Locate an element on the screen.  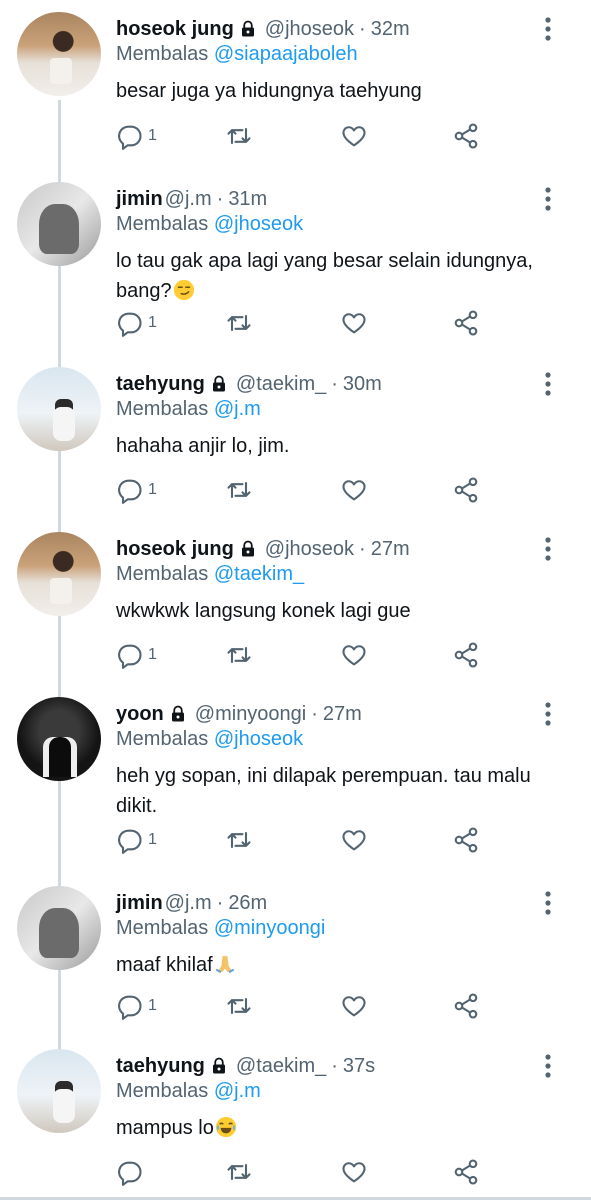
tweet-header: taehyung @taekim_ · 37s is located at coordinates (245, 1066).